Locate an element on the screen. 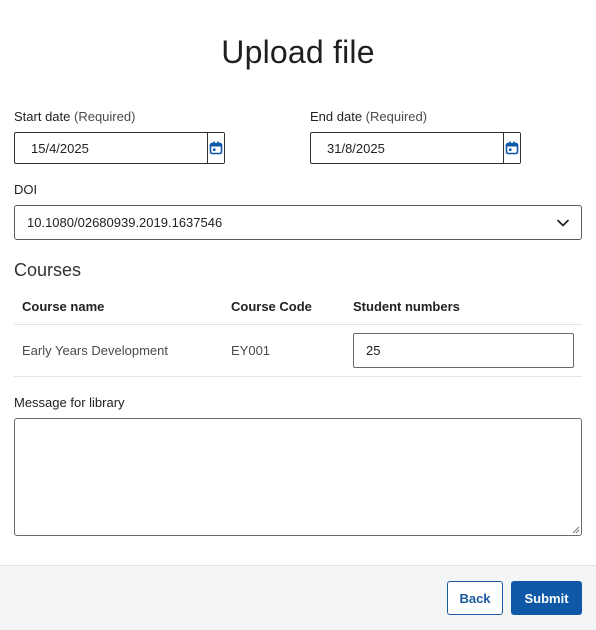 The height and width of the screenshot is (630, 596). start-date-label-text: Start date is located at coordinates (42, 116).